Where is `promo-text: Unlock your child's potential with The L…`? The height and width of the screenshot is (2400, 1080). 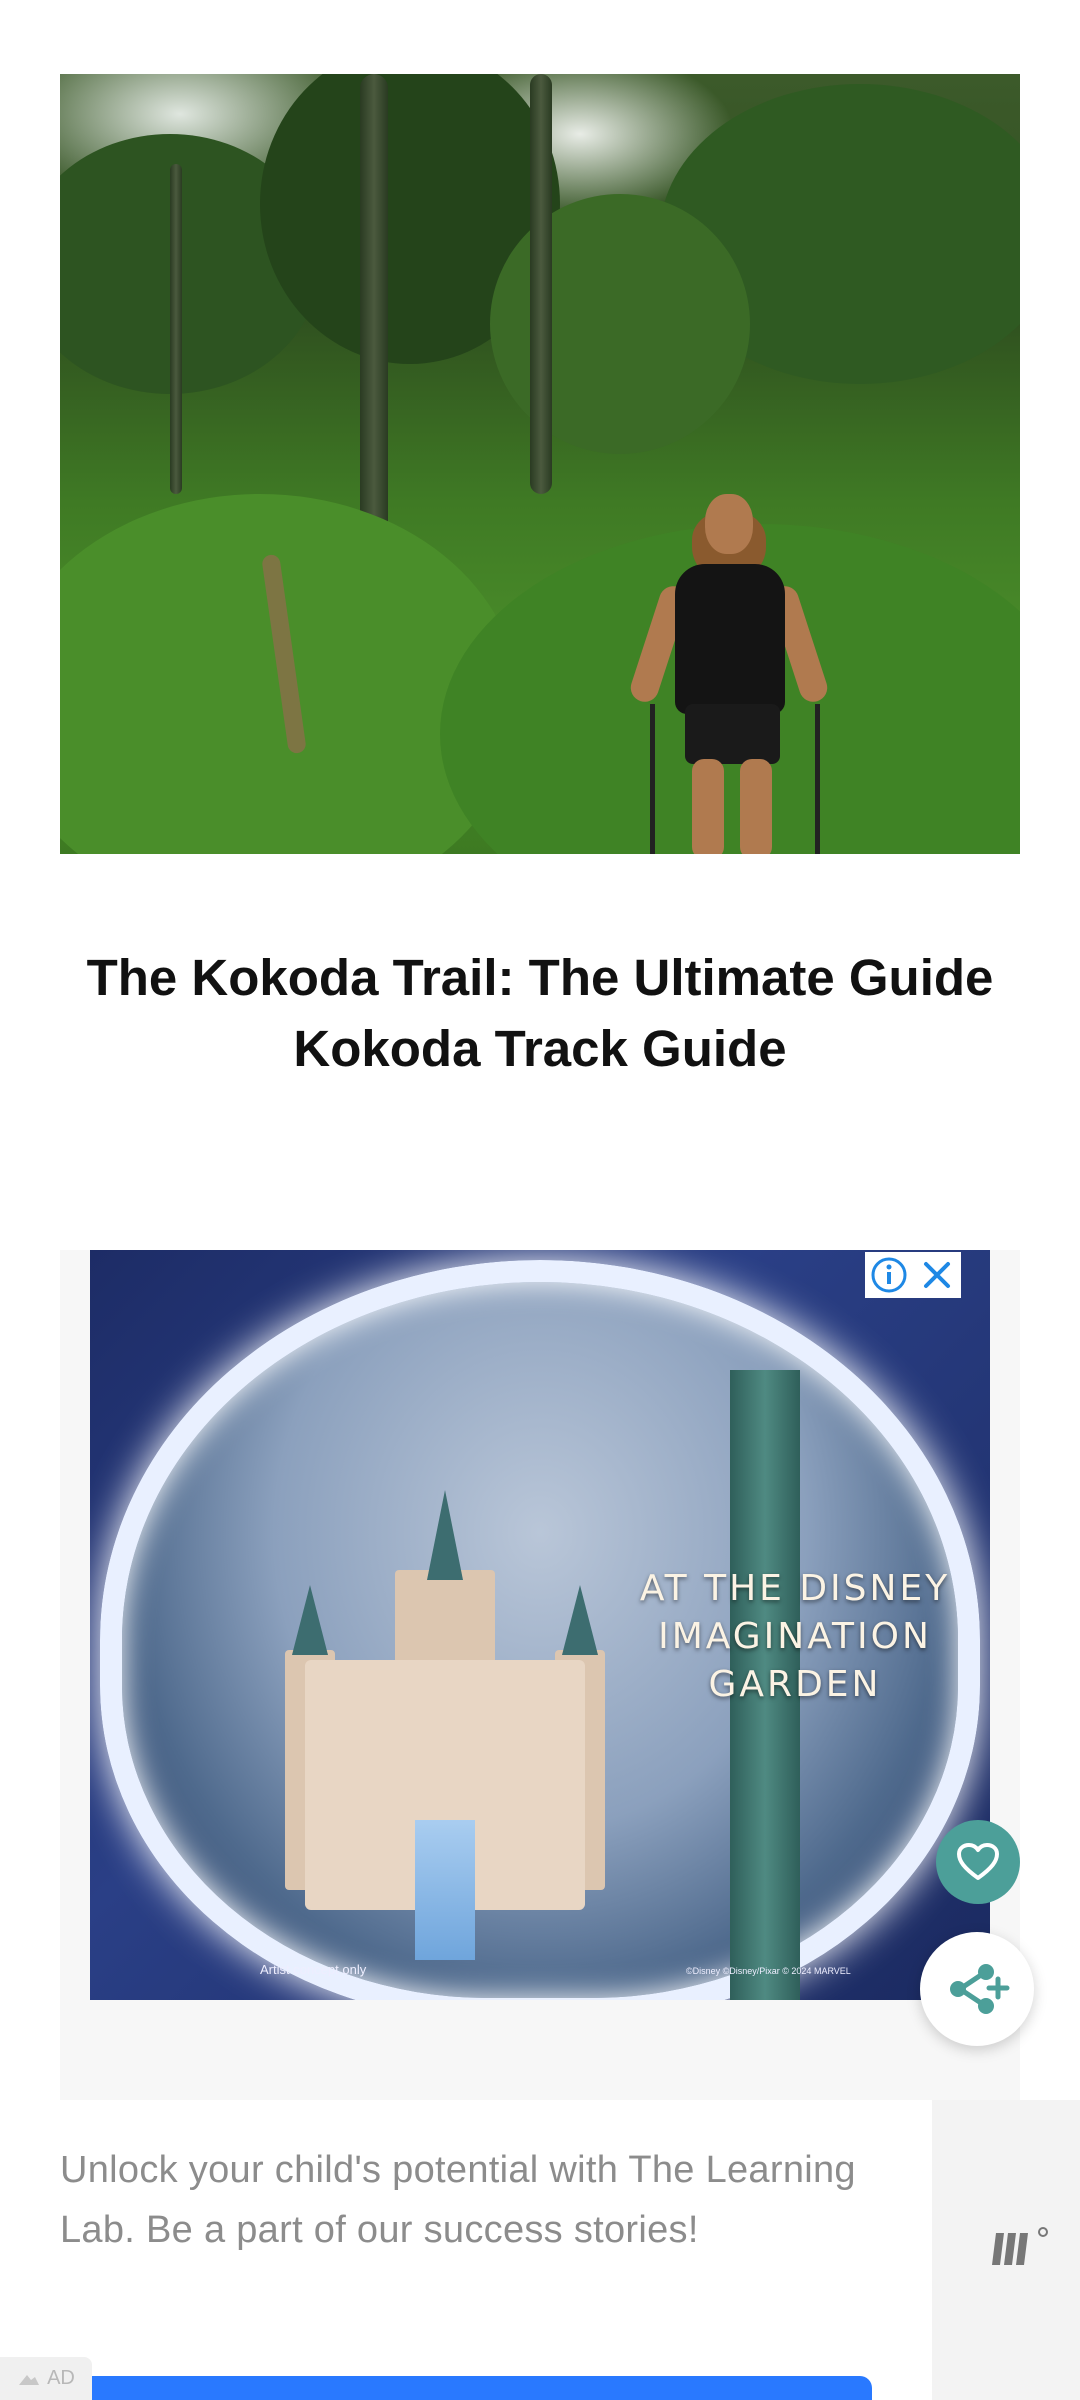 promo-text: Unlock your child's potential with The L… is located at coordinates (458, 2200).